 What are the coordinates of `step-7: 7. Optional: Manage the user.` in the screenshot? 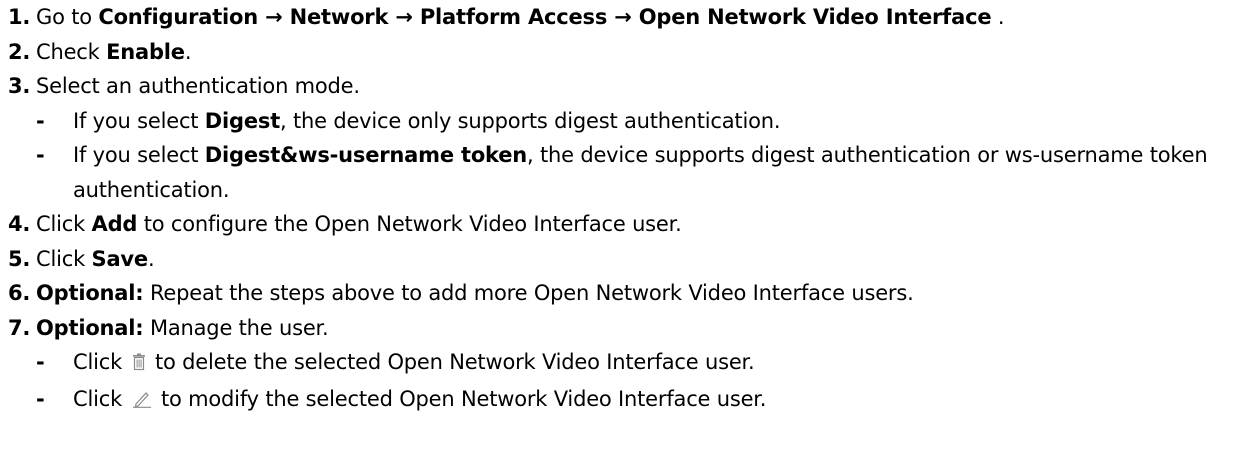 It's located at (631, 328).